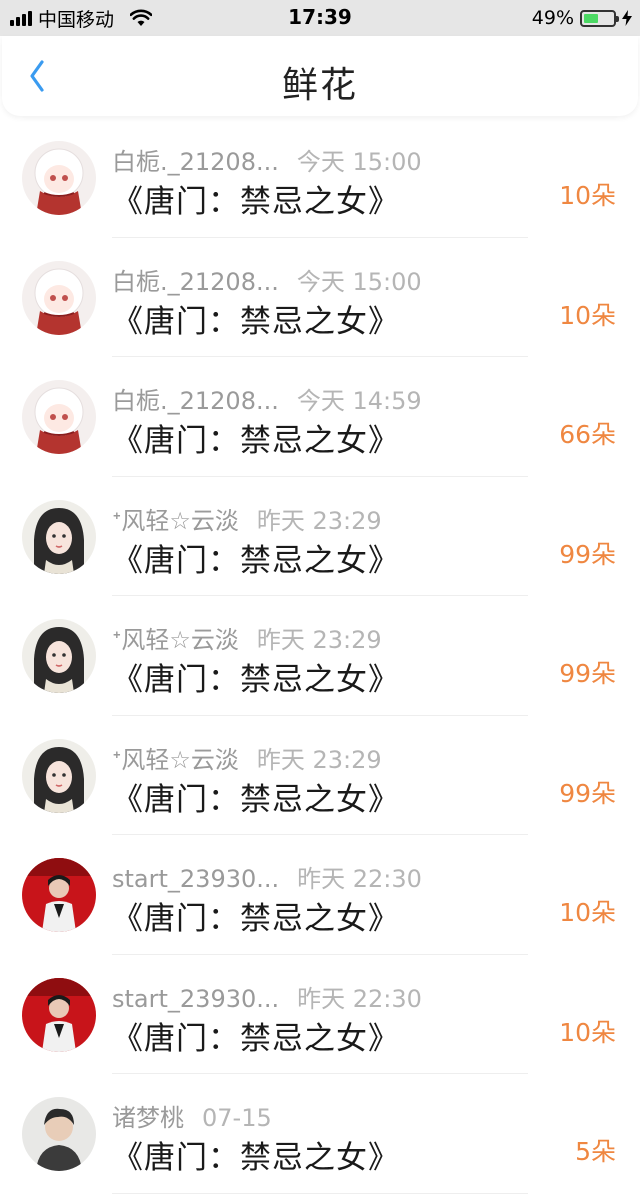  Describe the element at coordinates (320, 298) in the screenshot. I see `gift-row-2: 白栀._21208... 今天 15:00 《唐门：禁忌之女》 10朵` at that location.